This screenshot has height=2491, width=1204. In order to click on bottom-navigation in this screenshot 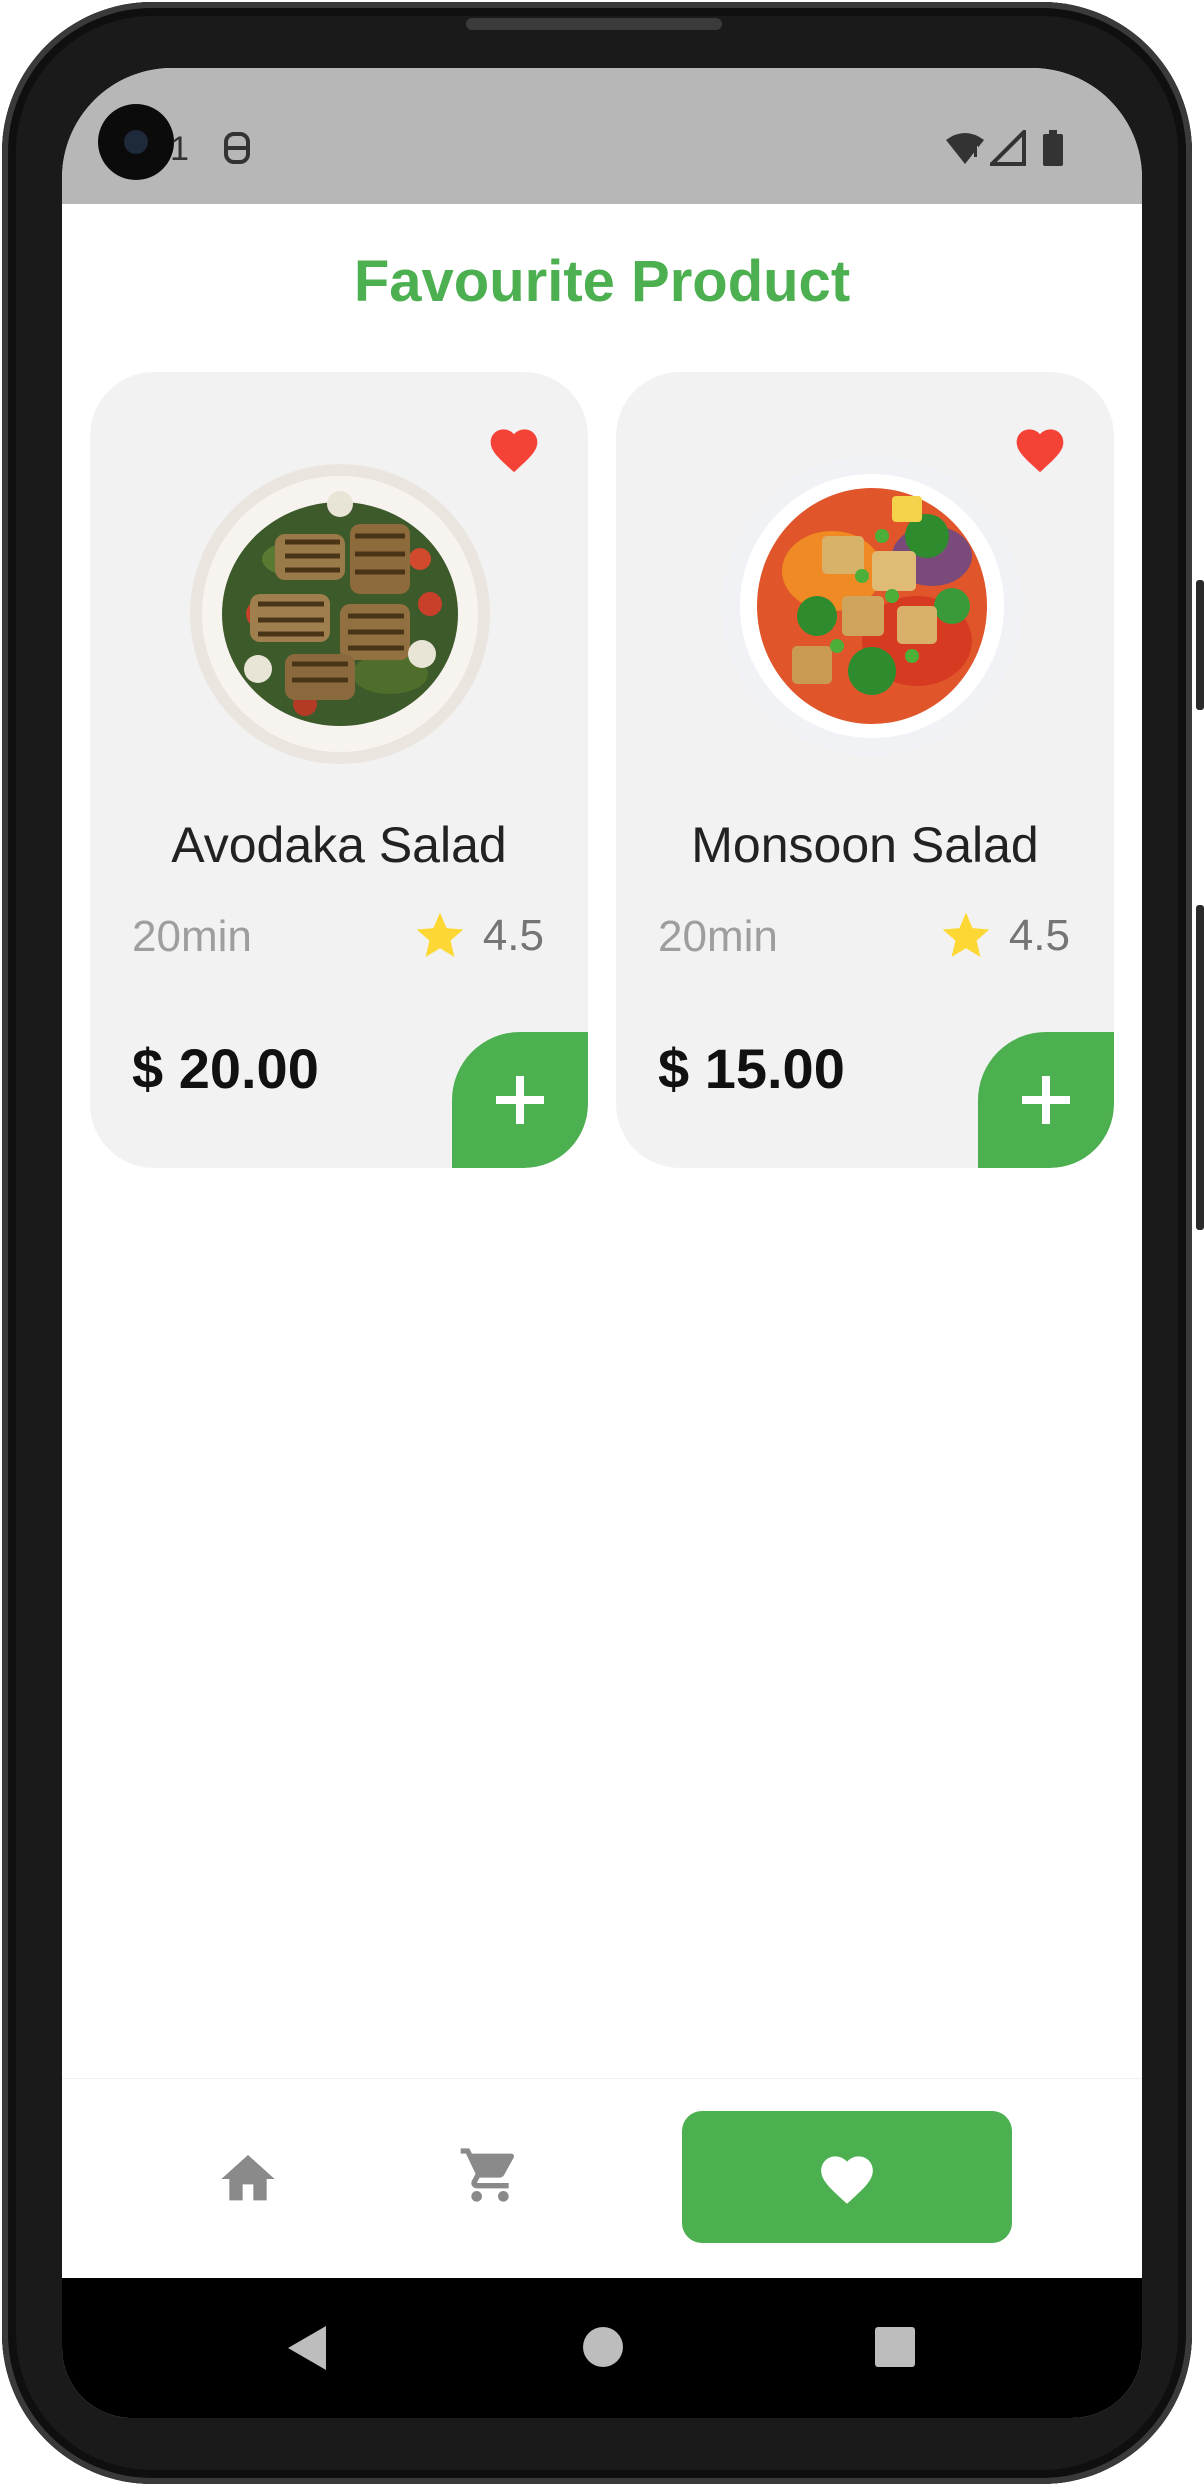, I will do `click(602, 2183)`.